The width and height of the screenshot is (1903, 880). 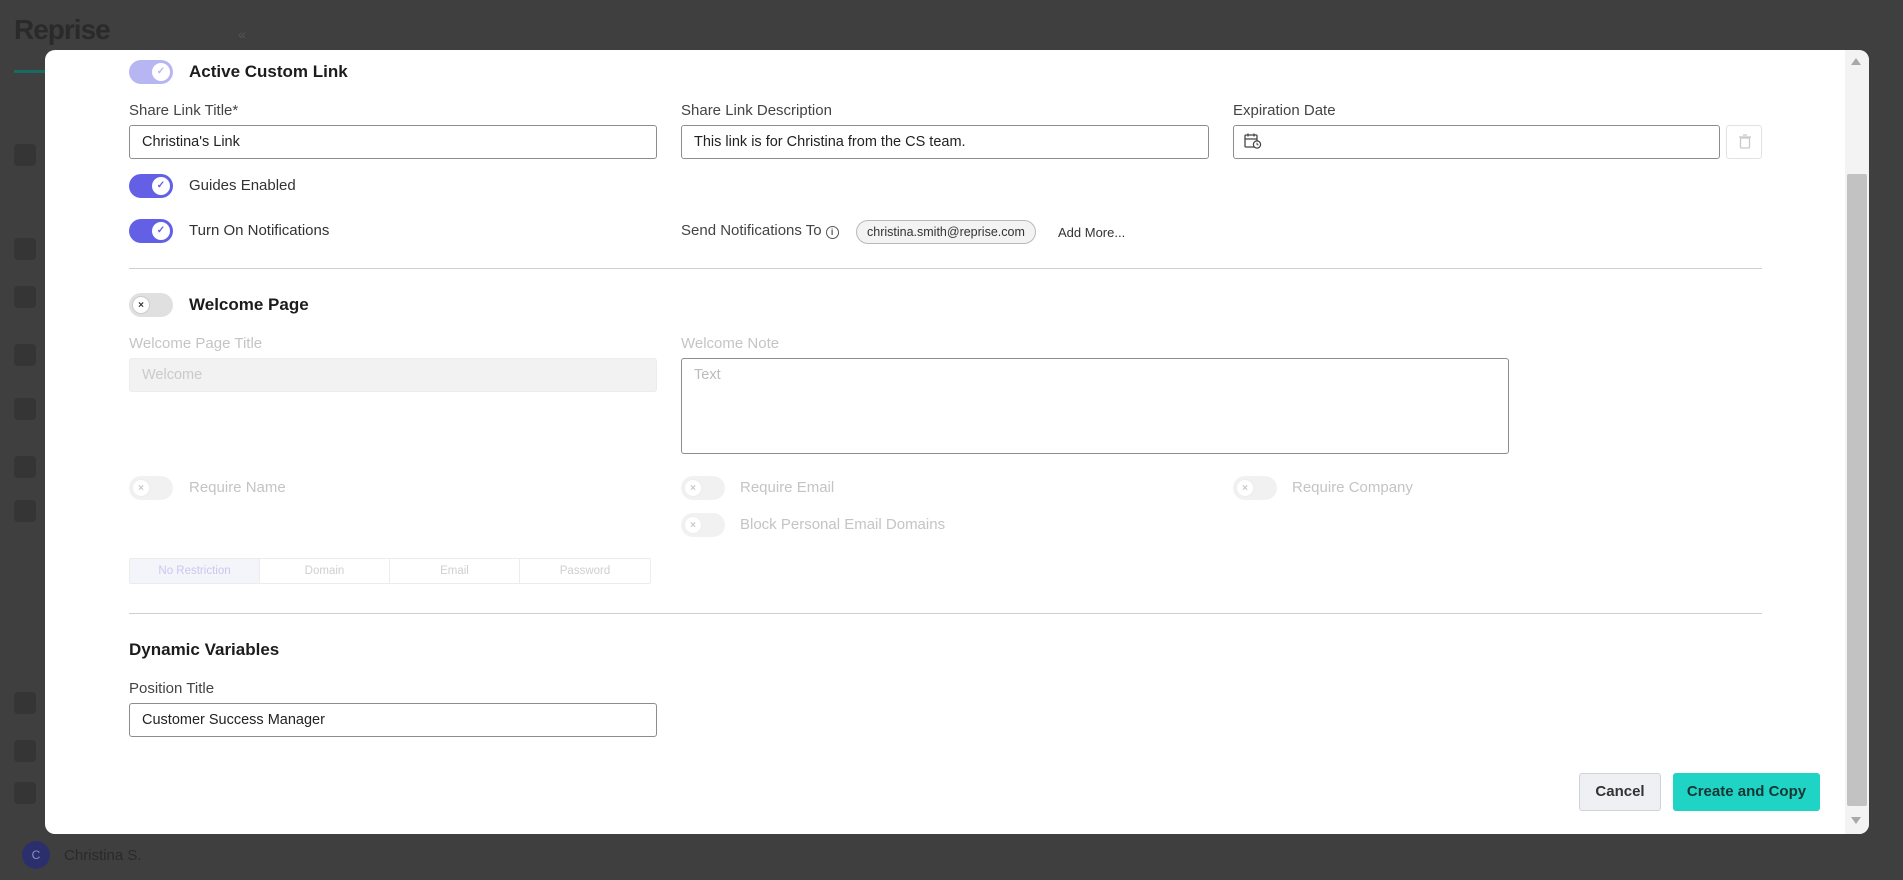 What do you see at coordinates (195, 571) in the screenshot?
I see `restriction-option-none: No Restriction` at bounding box center [195, 571].